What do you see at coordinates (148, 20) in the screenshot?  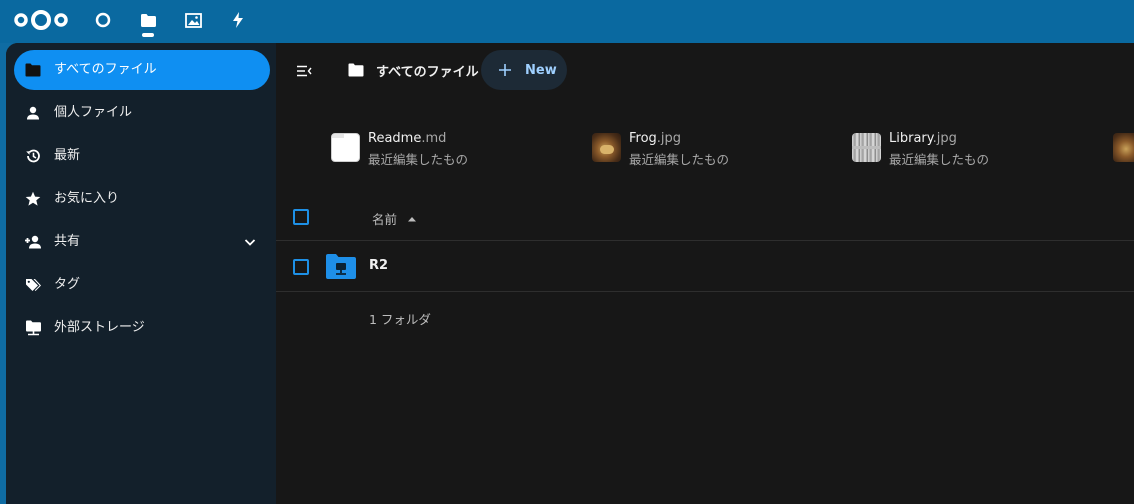 I see `files-app-icon` at bounding box center [148, 20].